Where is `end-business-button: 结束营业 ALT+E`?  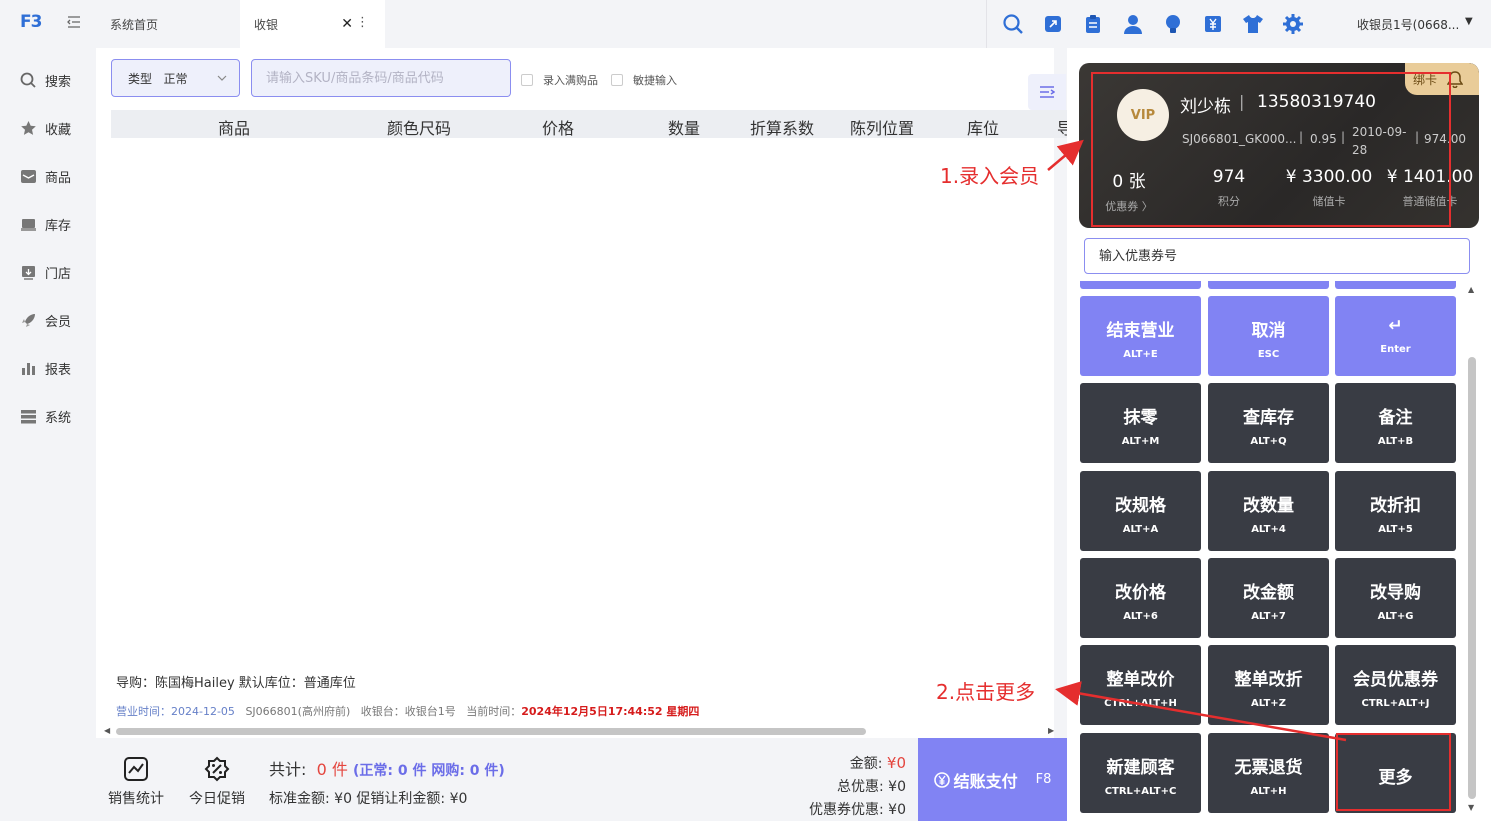
end-business-button: 结束营业 ALT+E is located at coordinates (1140, 336).